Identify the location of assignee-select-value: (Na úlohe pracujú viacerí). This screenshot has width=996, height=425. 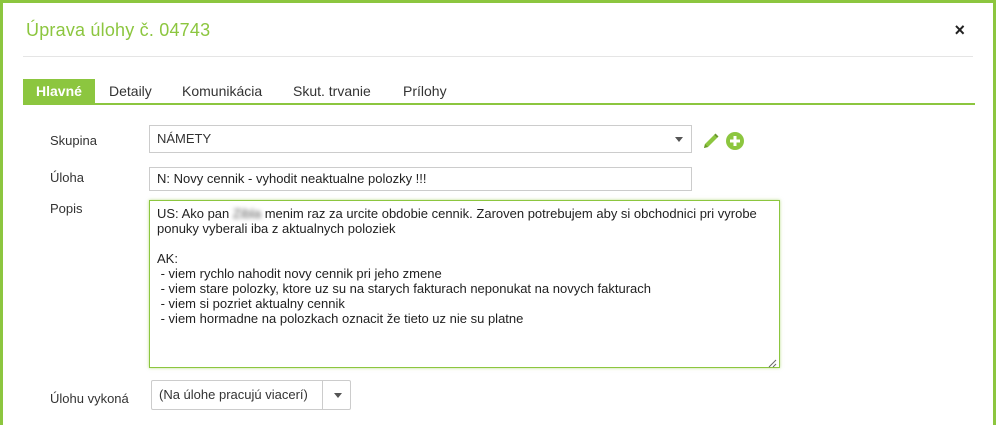
(233, 394).